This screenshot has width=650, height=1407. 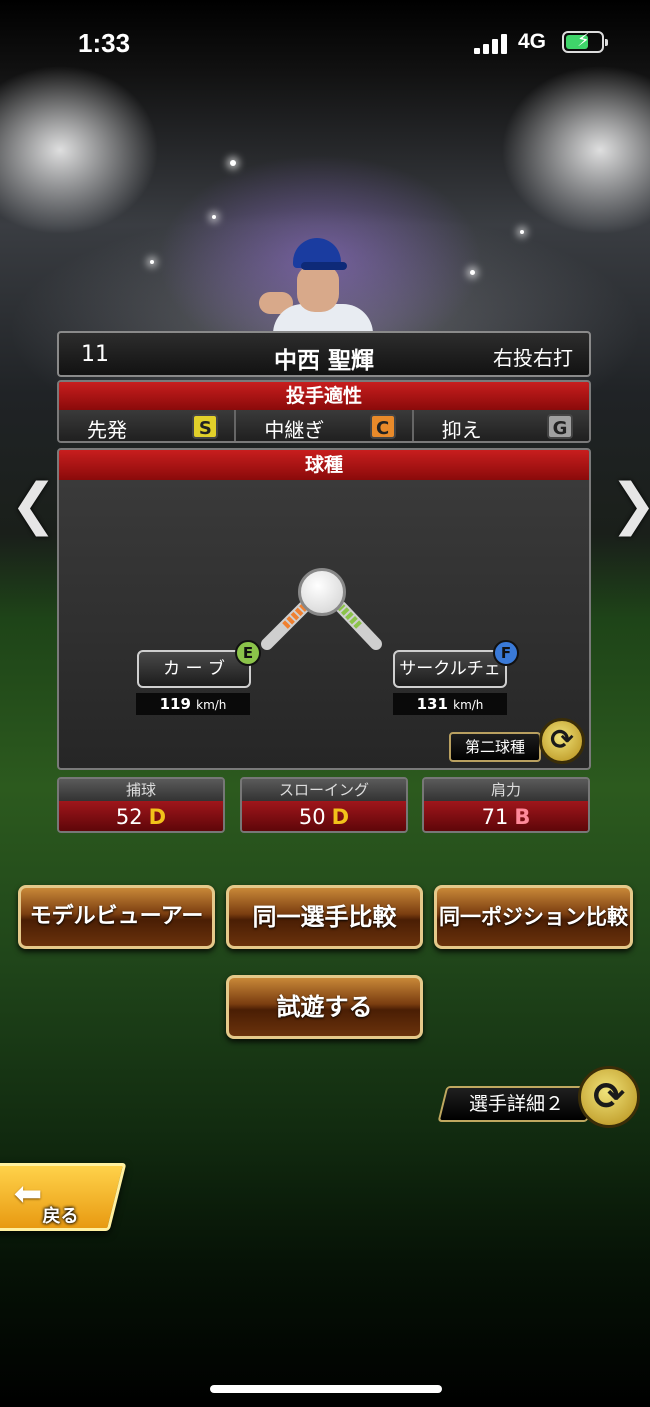 What do you see at coordinates (324, 1007) in the screenshot?
I see `try-play-button: 試遊する` at bounding box center [324, 1007].